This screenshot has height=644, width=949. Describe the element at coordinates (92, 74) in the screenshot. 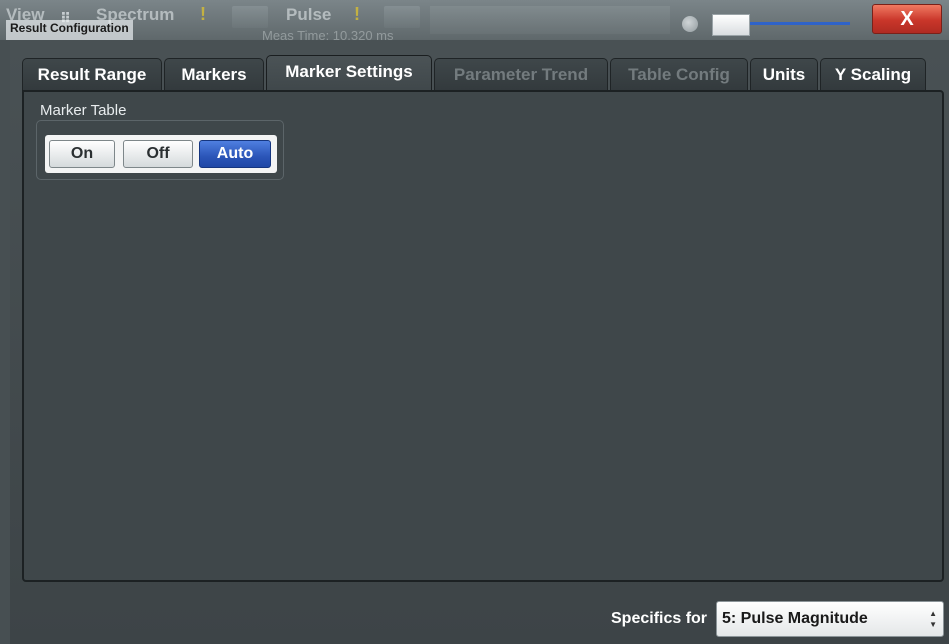

I see `tab-result-range: Result Range` at that location.